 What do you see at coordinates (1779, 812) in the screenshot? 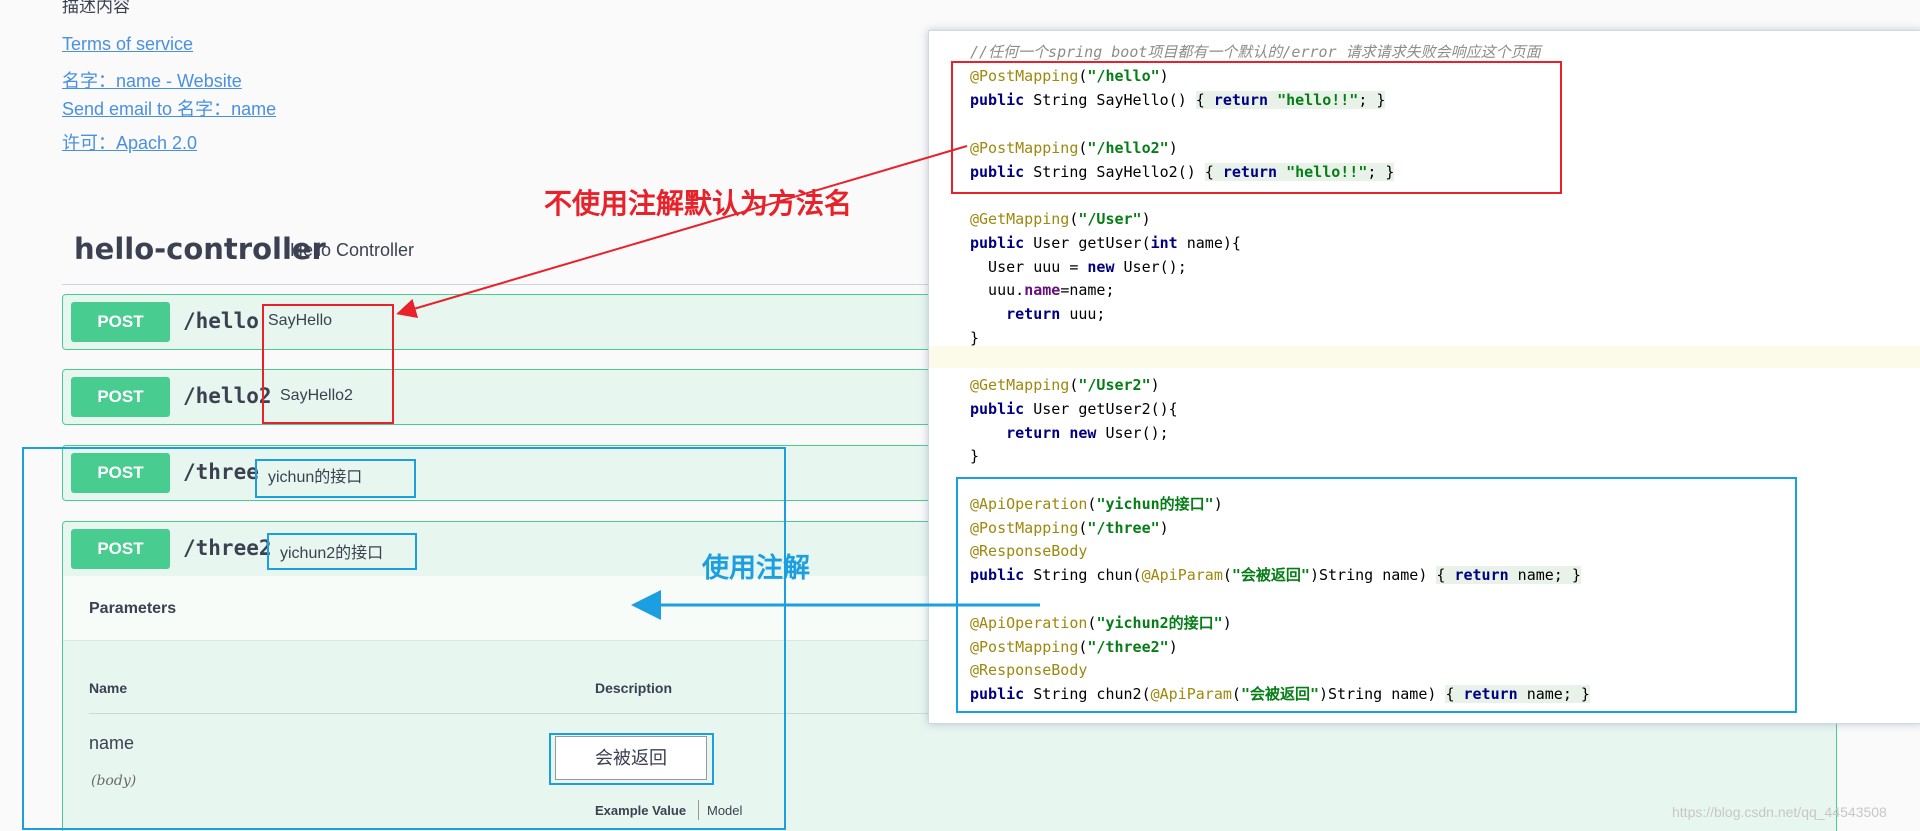
I see `watermark: https://blog.csdn.net/qq_44543508` at bounding box center [1779, 812].